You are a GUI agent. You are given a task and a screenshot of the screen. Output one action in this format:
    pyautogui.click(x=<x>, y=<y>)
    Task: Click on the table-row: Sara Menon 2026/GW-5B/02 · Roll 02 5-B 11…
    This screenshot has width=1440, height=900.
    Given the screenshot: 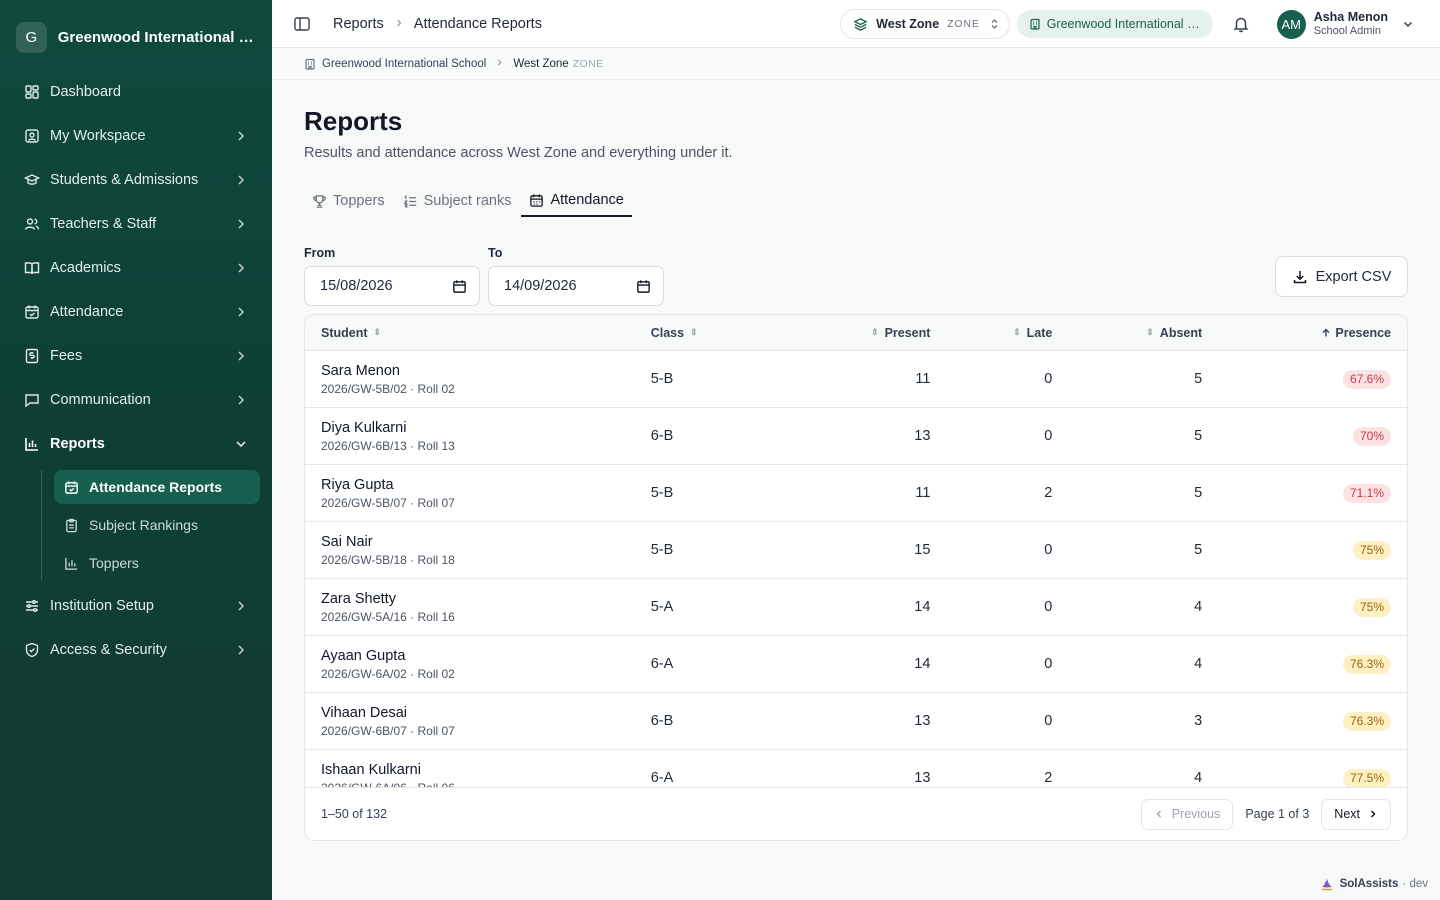 What is the action you would take?
    pyautogui.click(x=856, y=379)
    